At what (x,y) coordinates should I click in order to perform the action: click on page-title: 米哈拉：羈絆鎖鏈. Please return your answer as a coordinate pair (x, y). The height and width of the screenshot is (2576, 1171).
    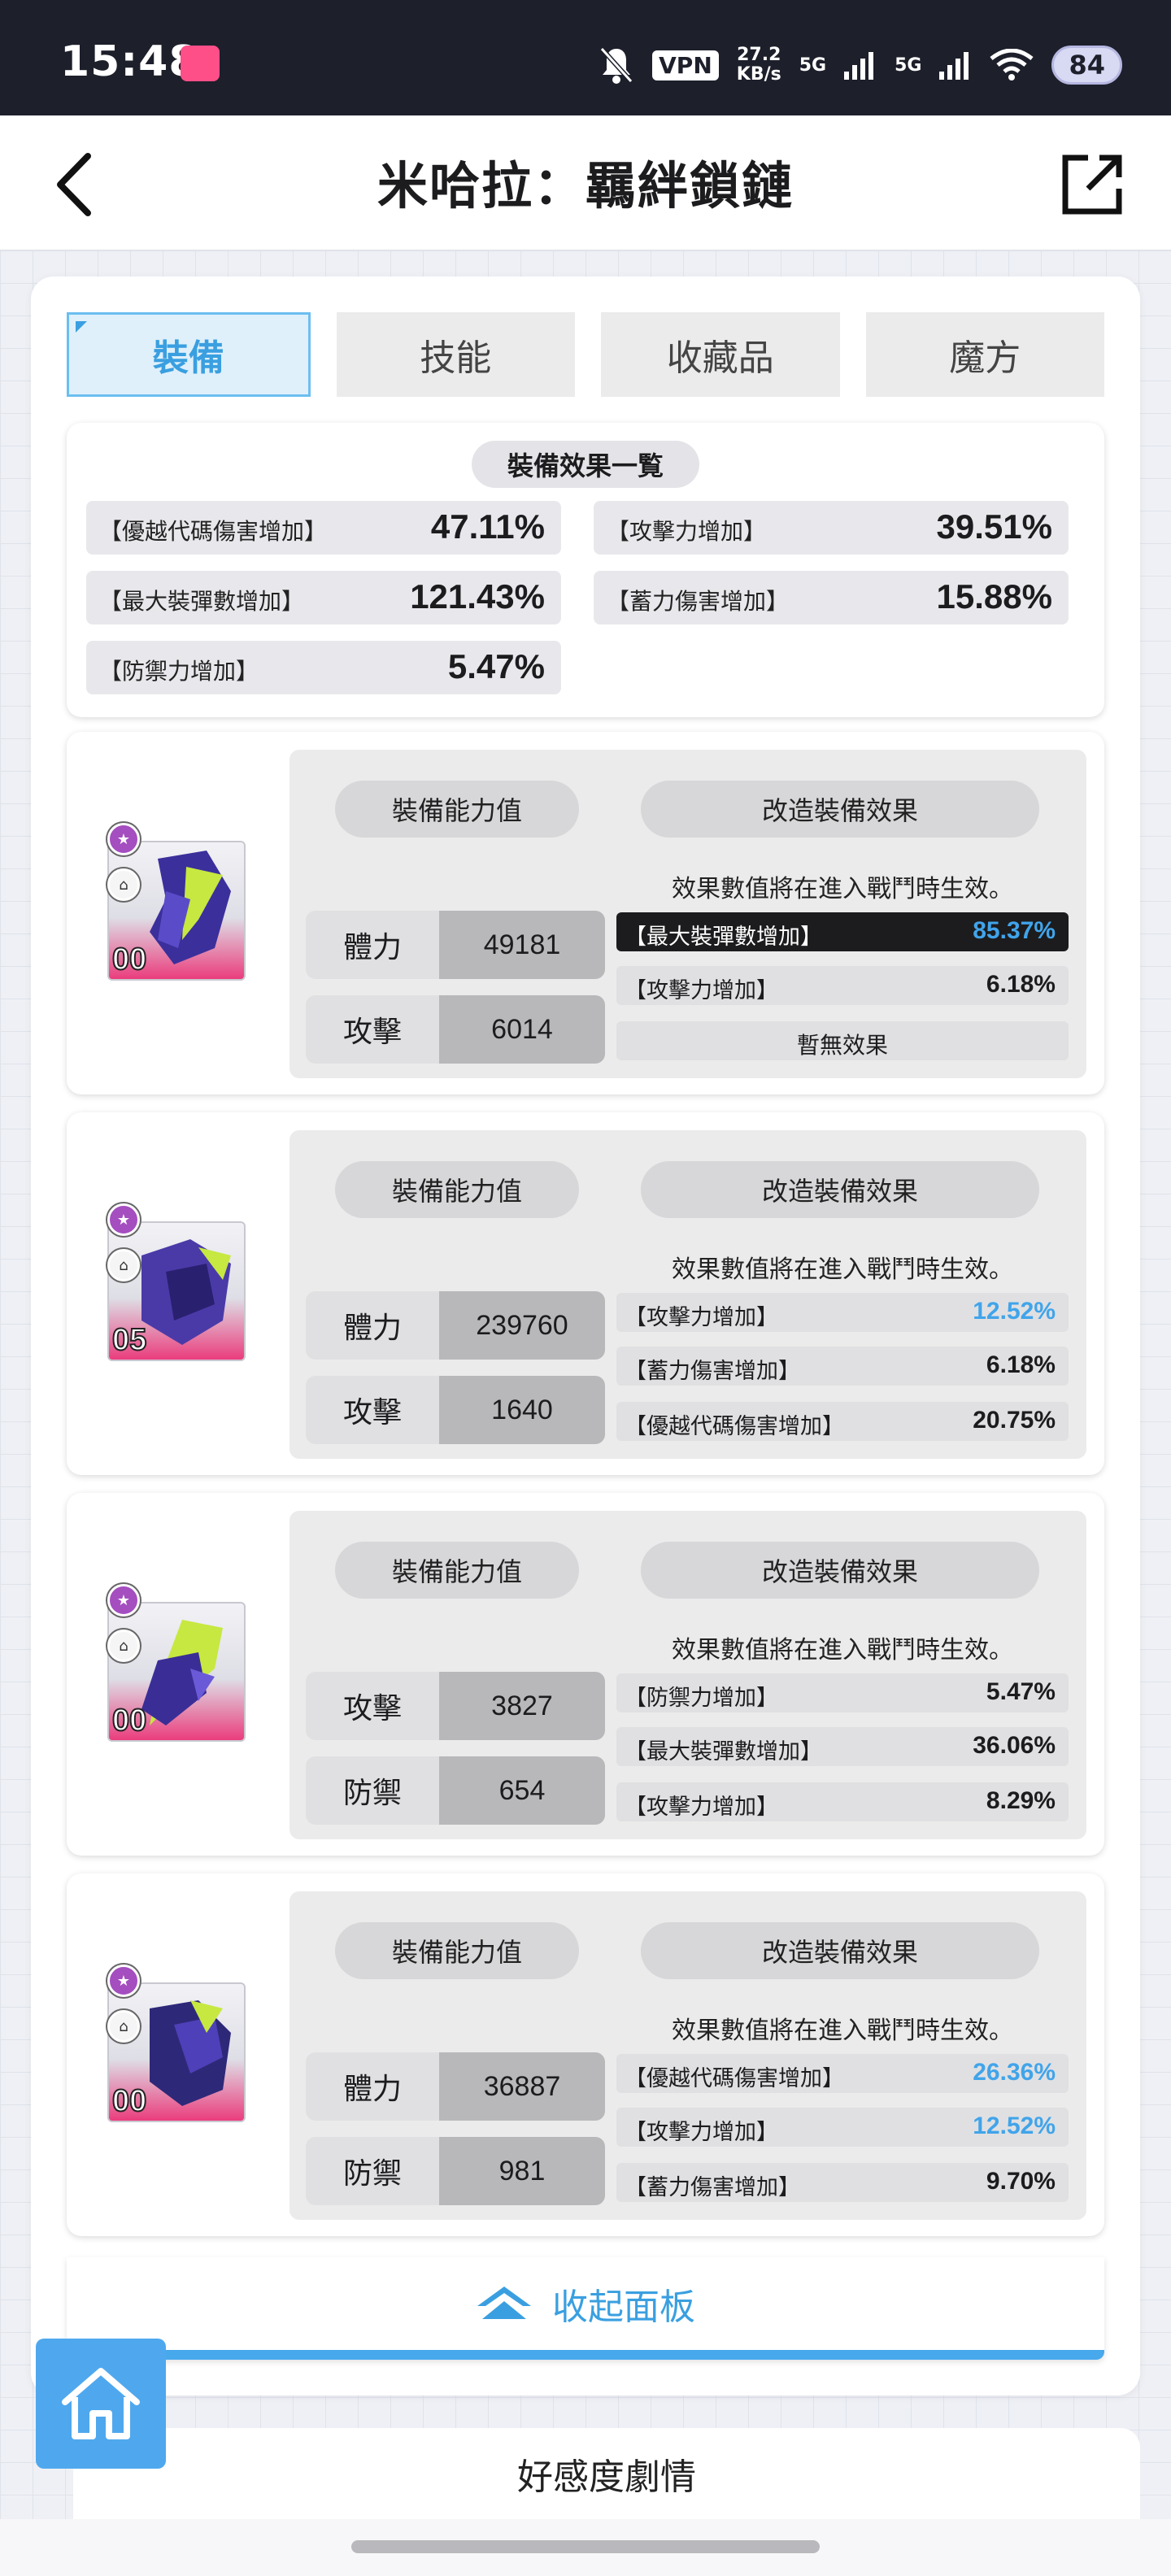
    Looking at the image, I should click on (585, 186).